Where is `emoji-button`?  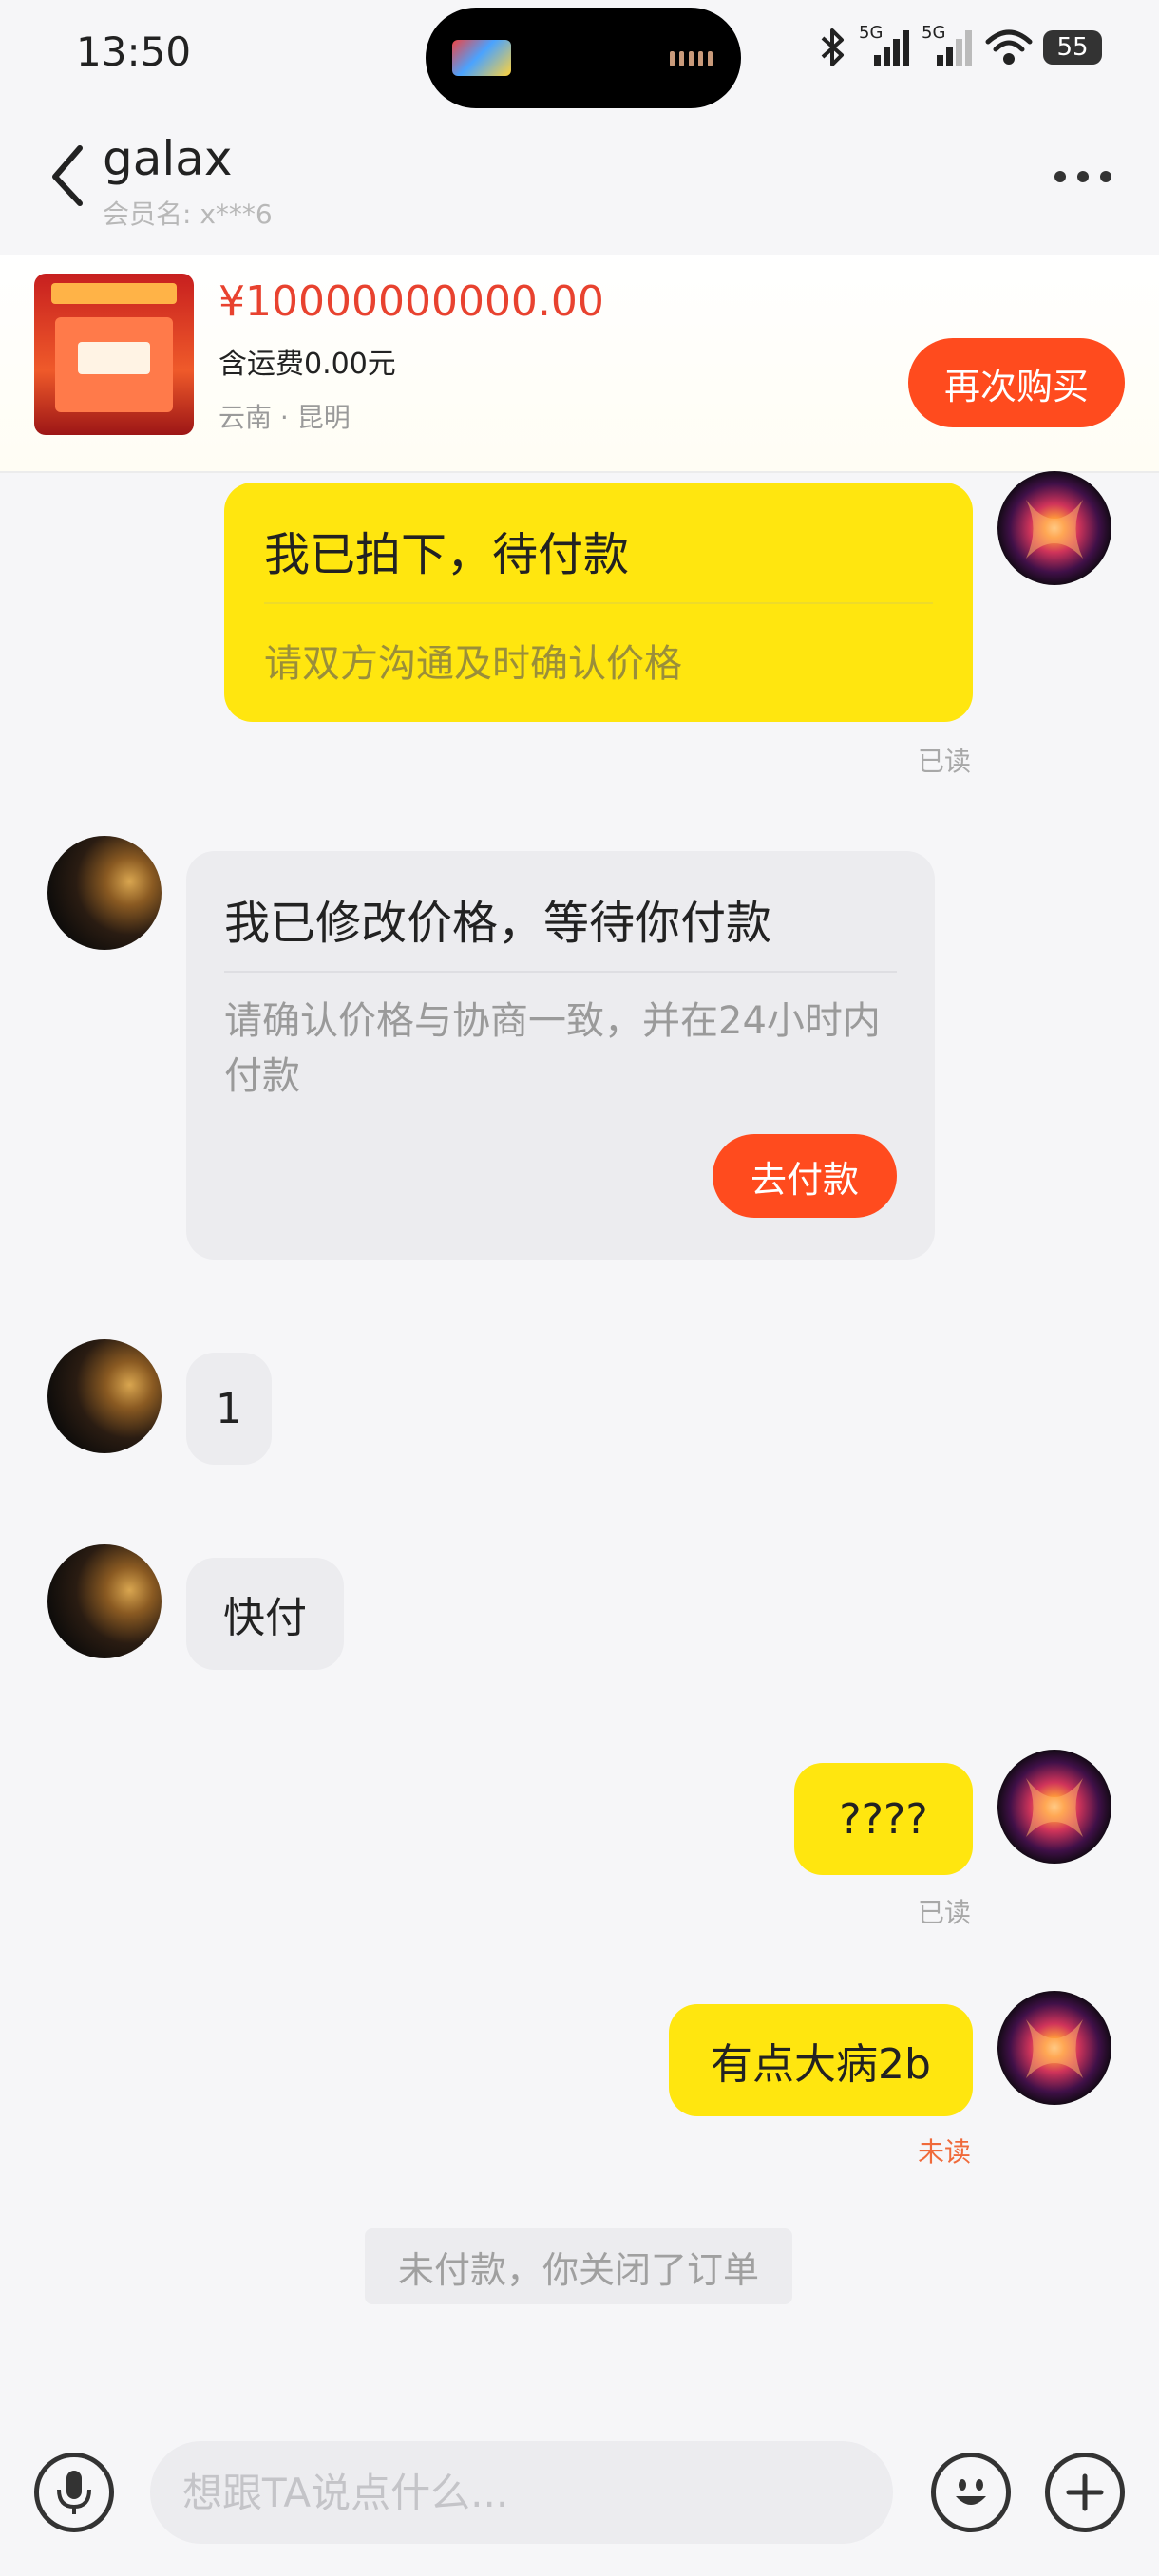
emoji-button is located at coordinates (971, 2492).